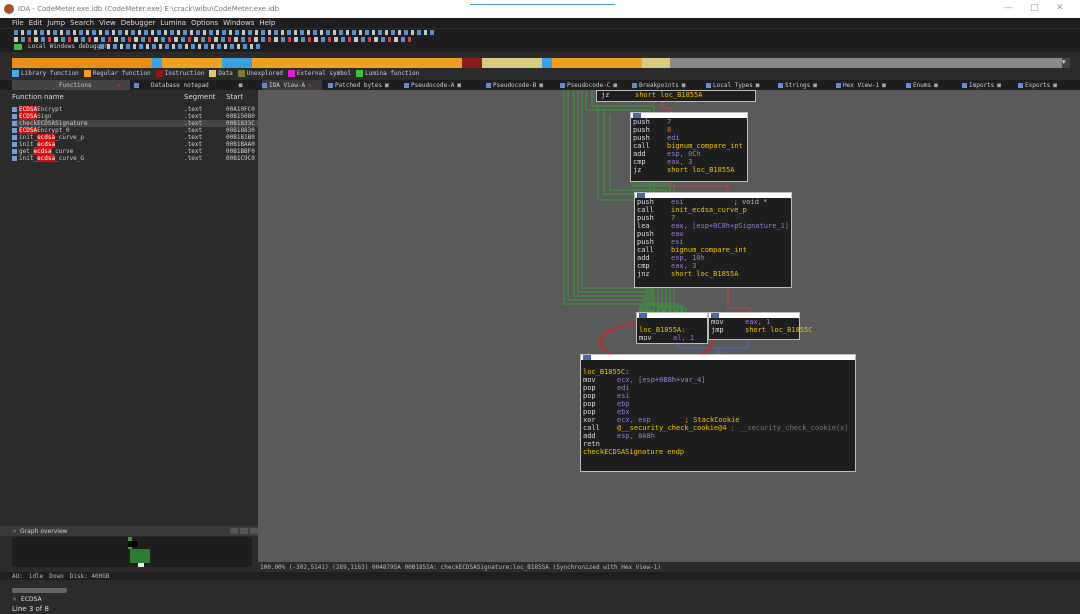 Image resolution: width=1080 pixels, height=614 pixels. I want to click on tab-database-notepad: Database notepad ■, so click(194, 85).